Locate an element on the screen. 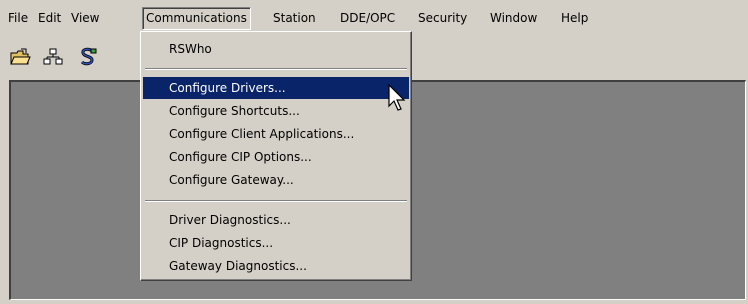 Image resolution: width=748 pixels, height=304 pixels. menu-help: Help is located at coordinates (574, 18).